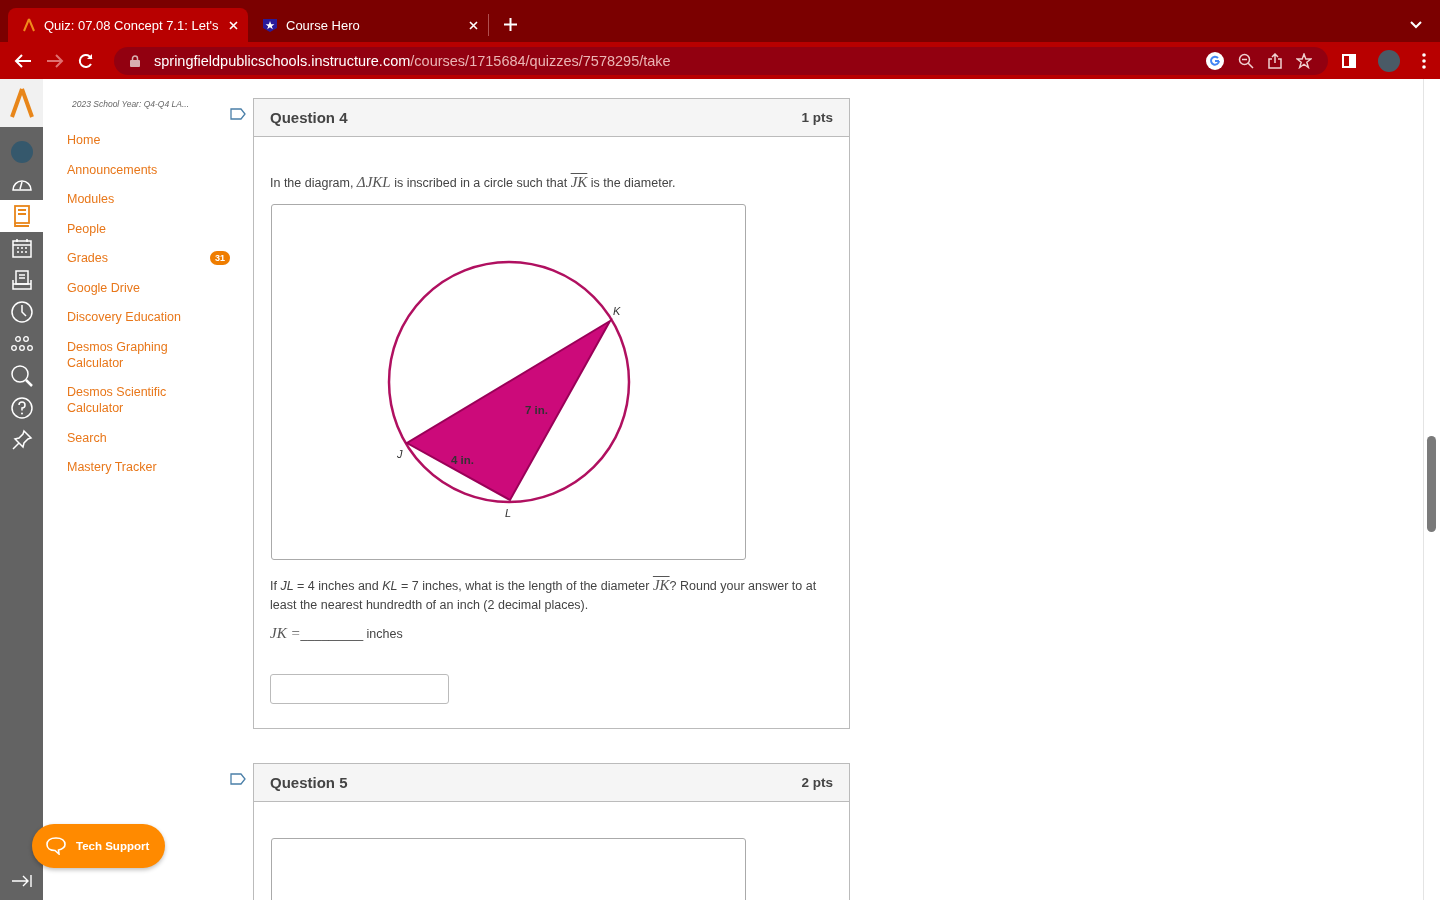 The height and width of the screenshot is (900, 1440). Describe the element at coordinates (127, 437) in the screenshot. I see `course-nav-link: Search` at that location.